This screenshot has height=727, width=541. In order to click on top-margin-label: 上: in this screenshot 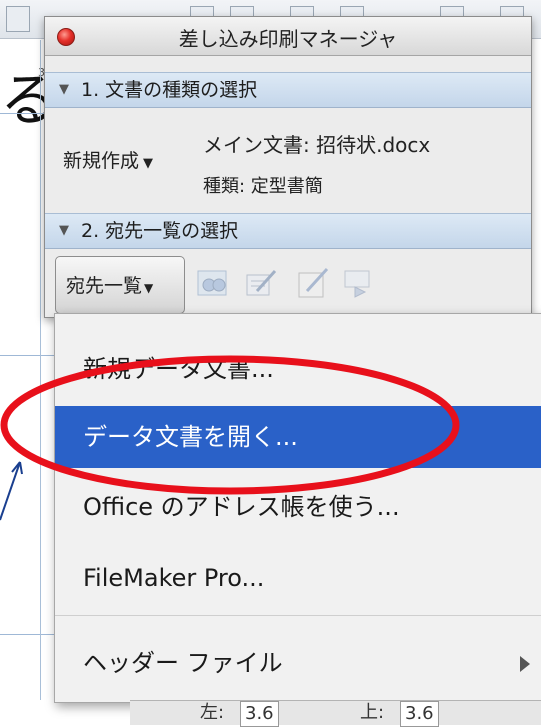, I will do `click(372, 712)`.